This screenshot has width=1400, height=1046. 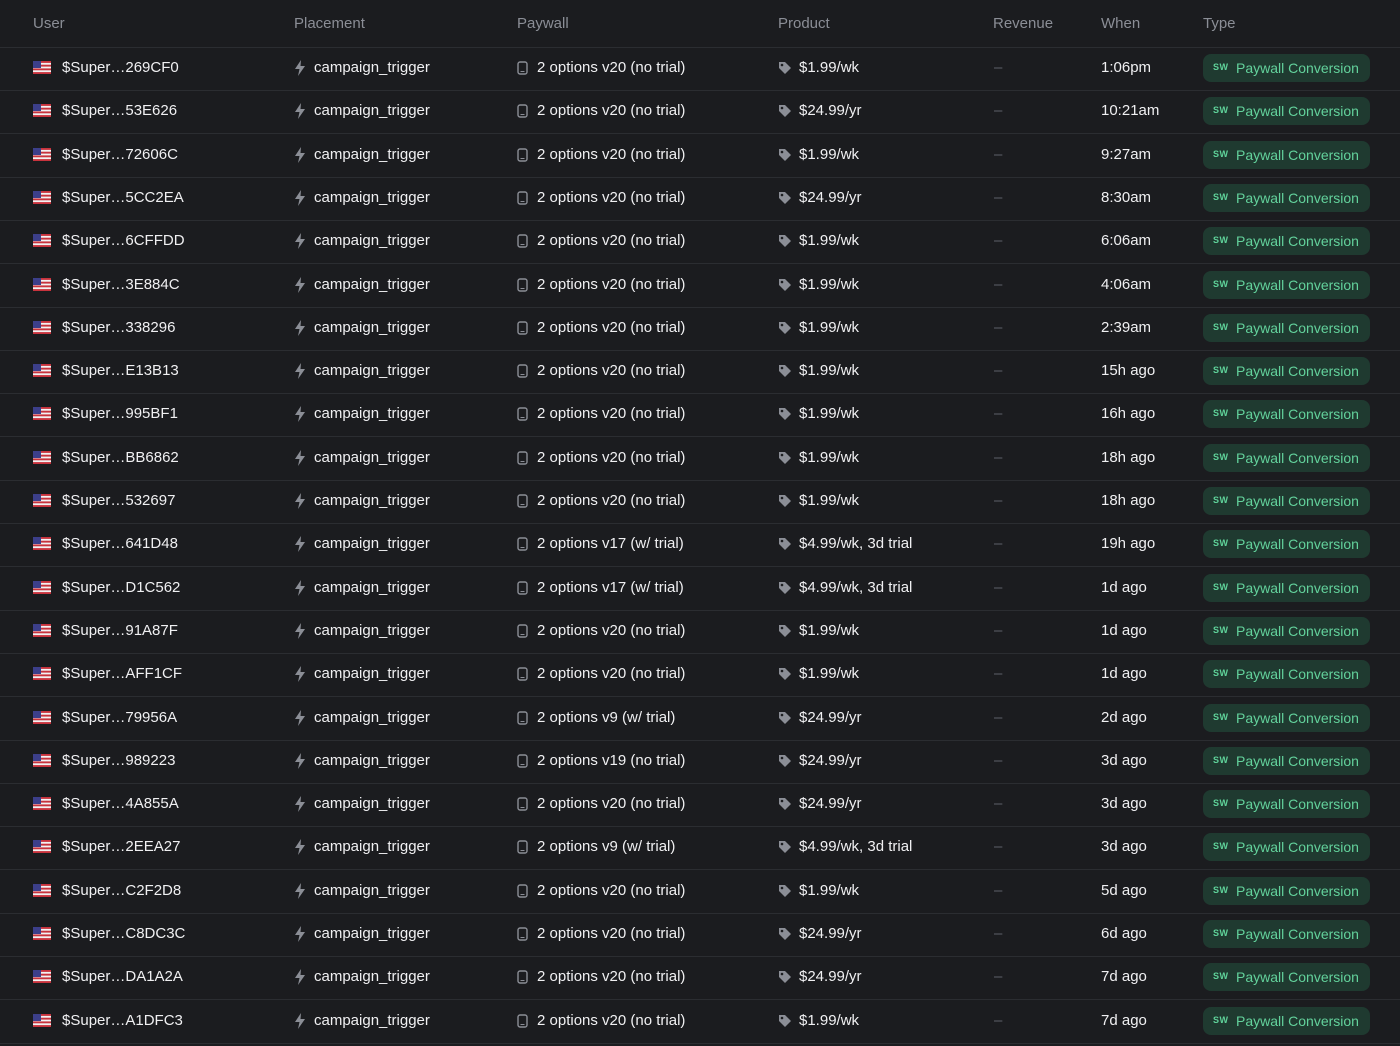 I want to click on user-id: $Super…DA1A2A, so click(x=122, y=976).